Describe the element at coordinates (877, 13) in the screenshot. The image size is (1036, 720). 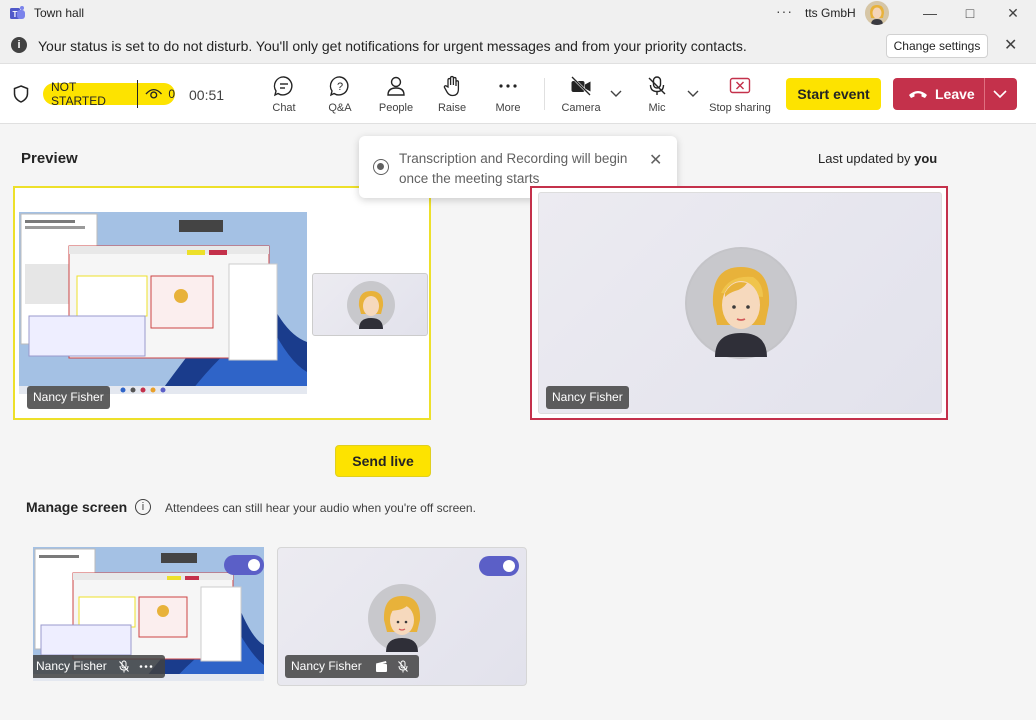
I see `avatar` at that location.